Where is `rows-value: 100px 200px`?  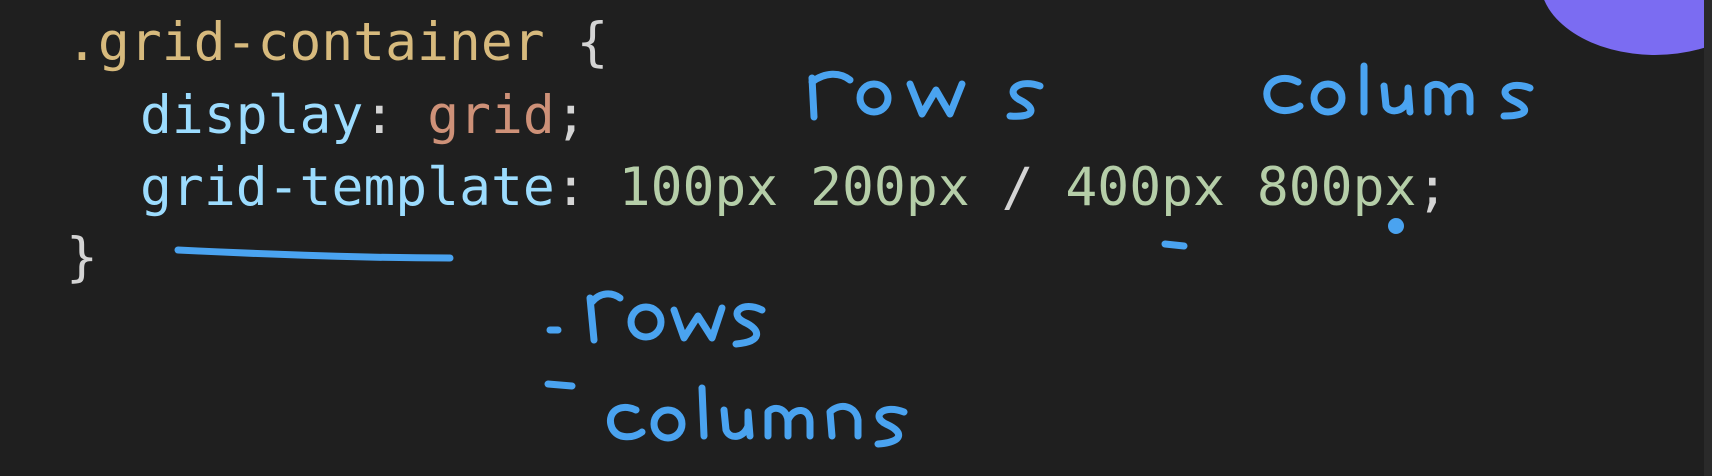 rows-value: 100px 200px is located at coordinates (794, 187).